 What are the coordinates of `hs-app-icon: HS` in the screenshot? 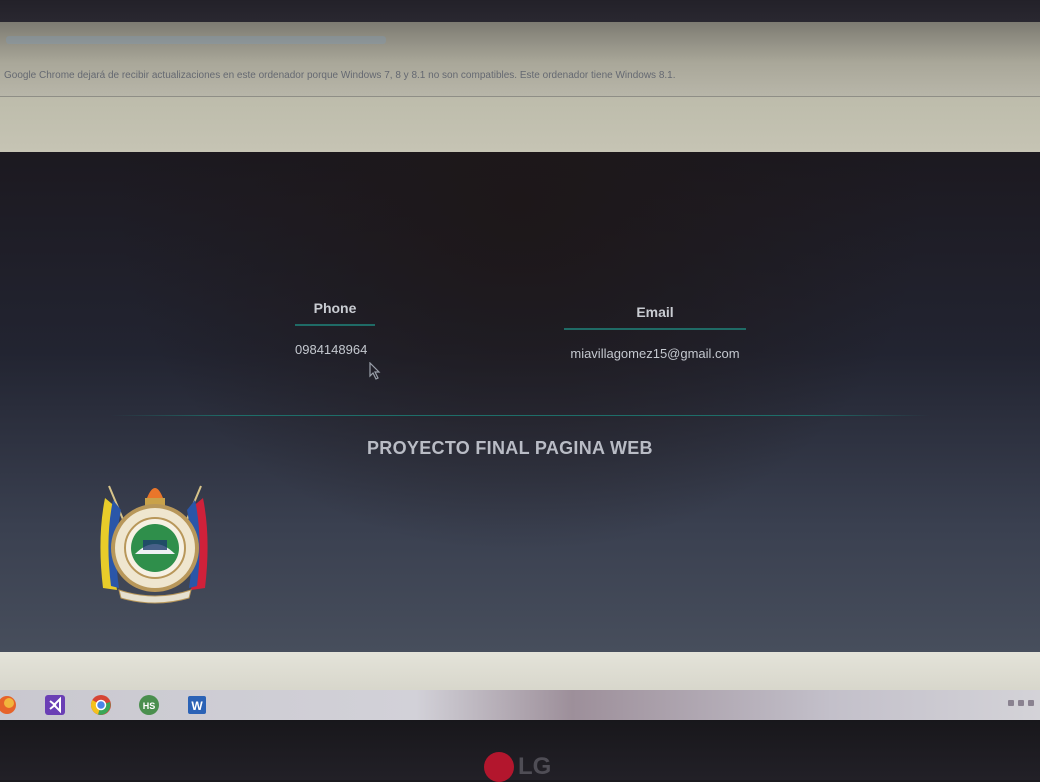 It's located at (149, 705).